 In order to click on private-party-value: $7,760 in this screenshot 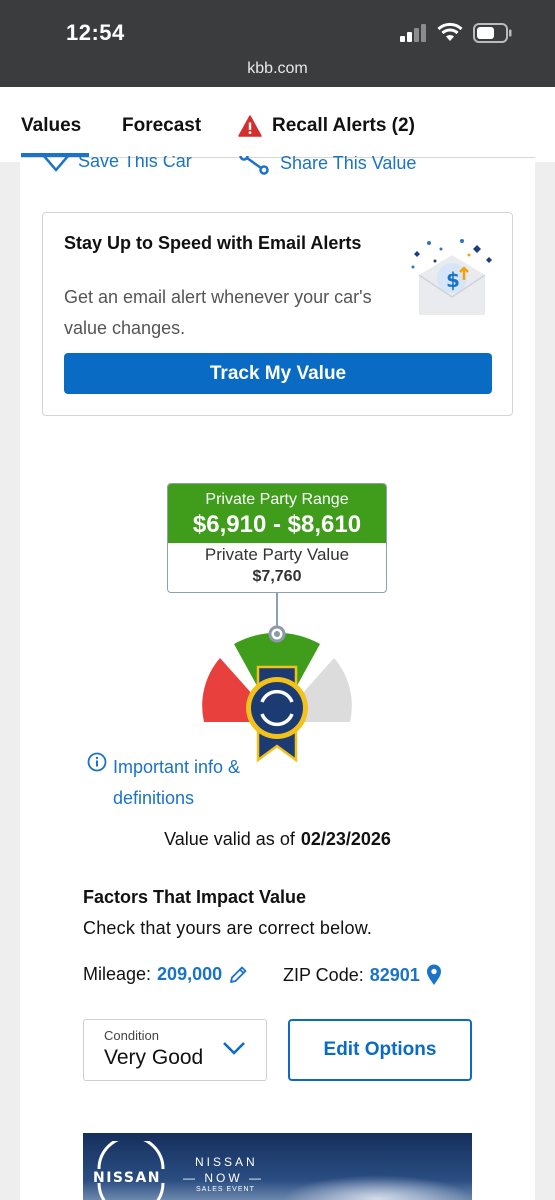, I will do `click(277, 576)`.